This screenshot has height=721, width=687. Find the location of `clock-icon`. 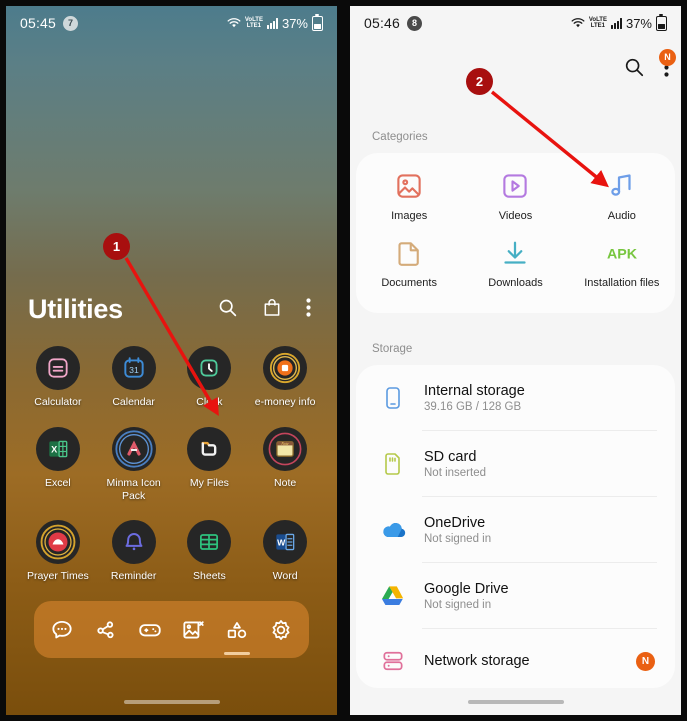

clock-icon is located at coordinates (209, 368).